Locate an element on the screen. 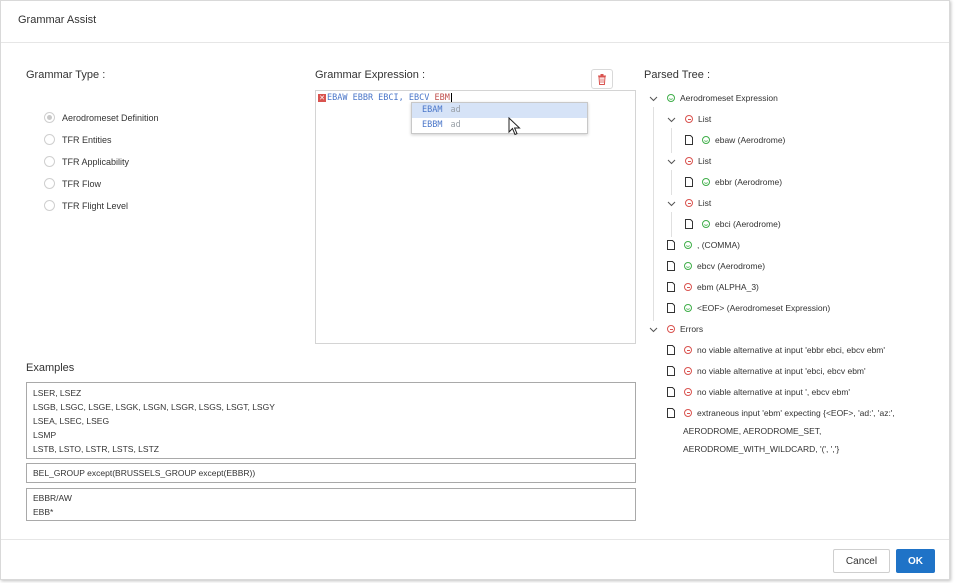 The image size is (955, 583). radio-aerodromeset-definition: Aerodromeset Definition is located at coordinates (101, 117).